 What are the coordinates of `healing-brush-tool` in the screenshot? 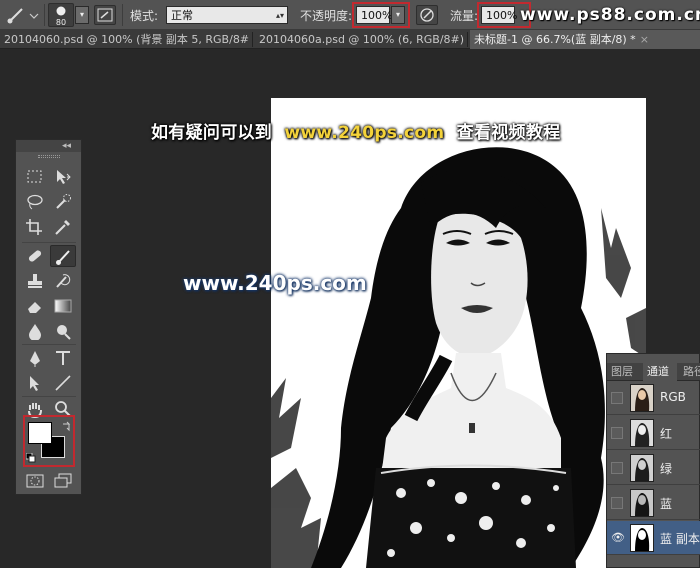 It's located at (35, 256).